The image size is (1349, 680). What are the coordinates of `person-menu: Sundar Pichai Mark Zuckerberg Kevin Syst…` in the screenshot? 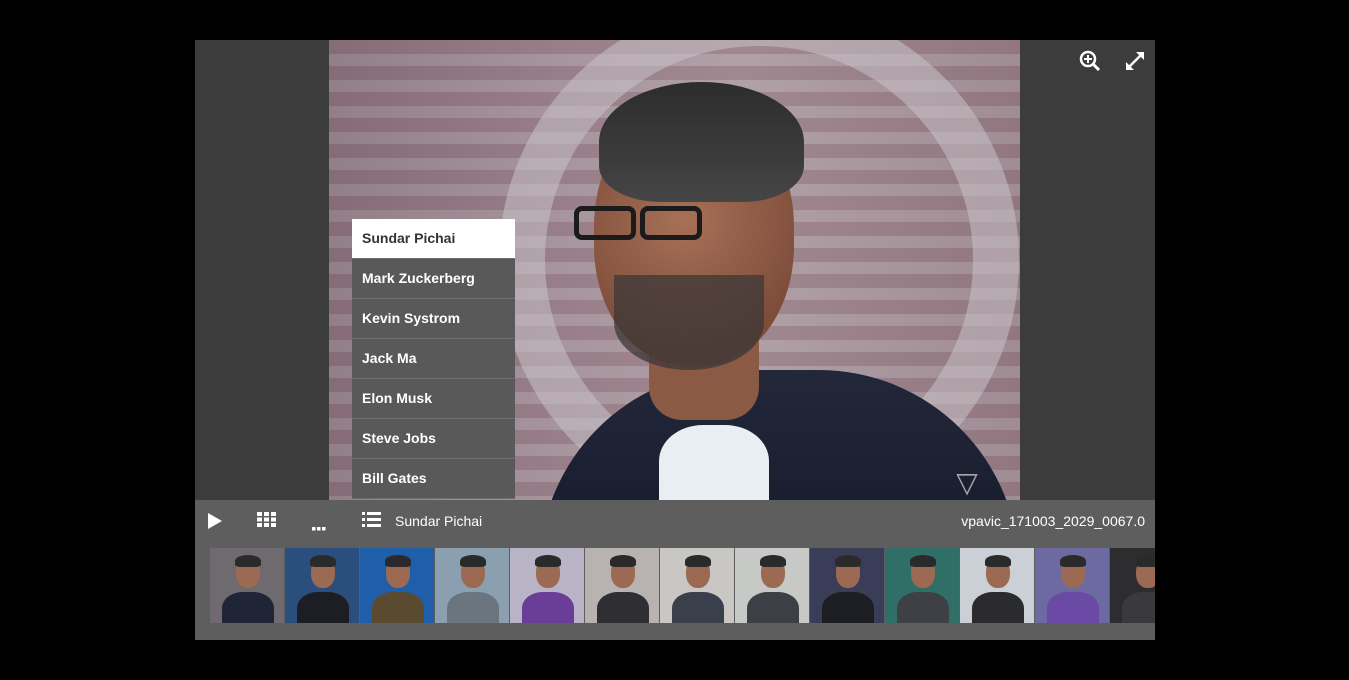 It's located at (433, 359).